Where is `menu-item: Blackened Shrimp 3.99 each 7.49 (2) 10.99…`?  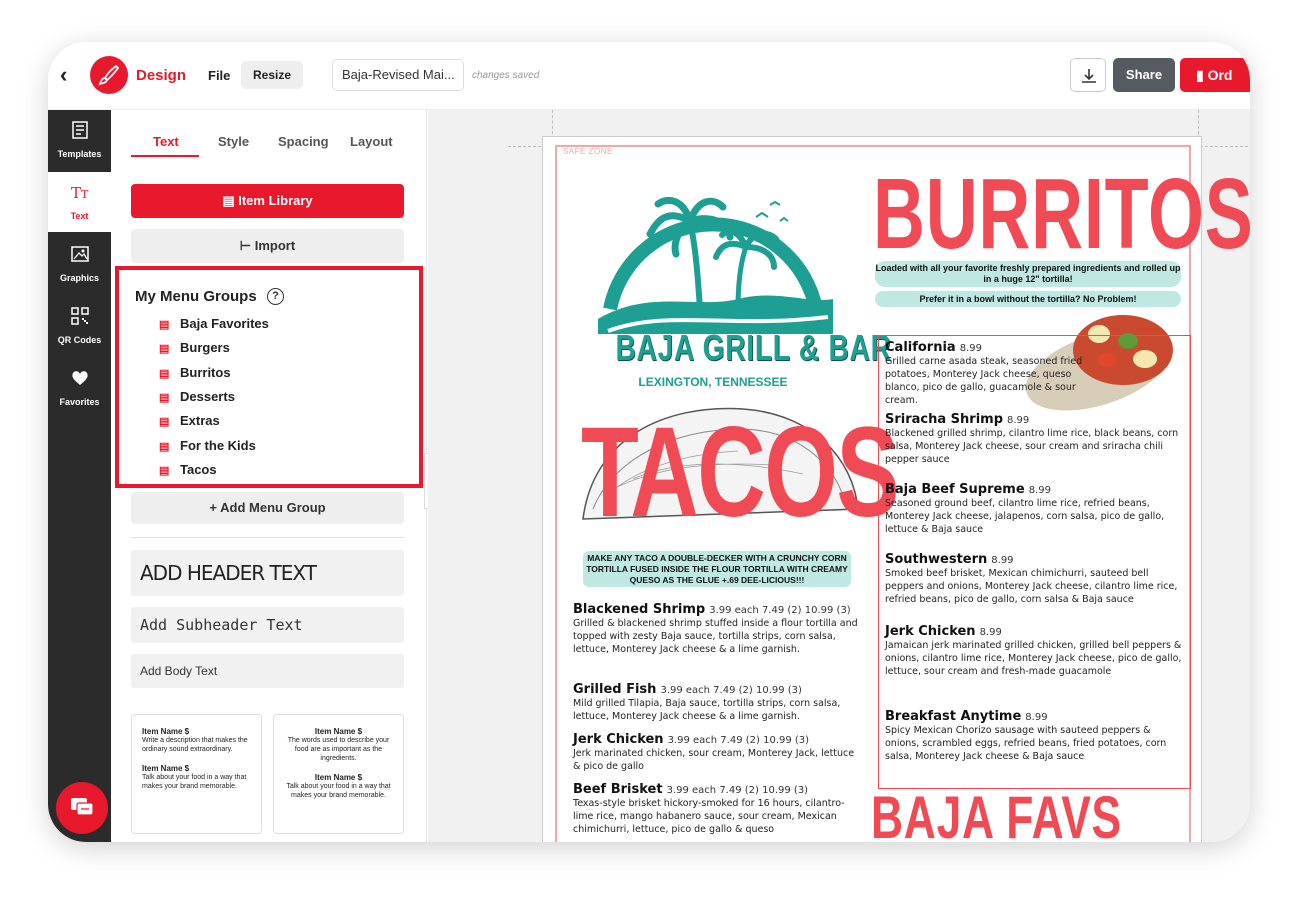
menu-item: Blackened Shrimp 3.99 each 7.49 (2) 10.99… is located at coordinates (718, 629).